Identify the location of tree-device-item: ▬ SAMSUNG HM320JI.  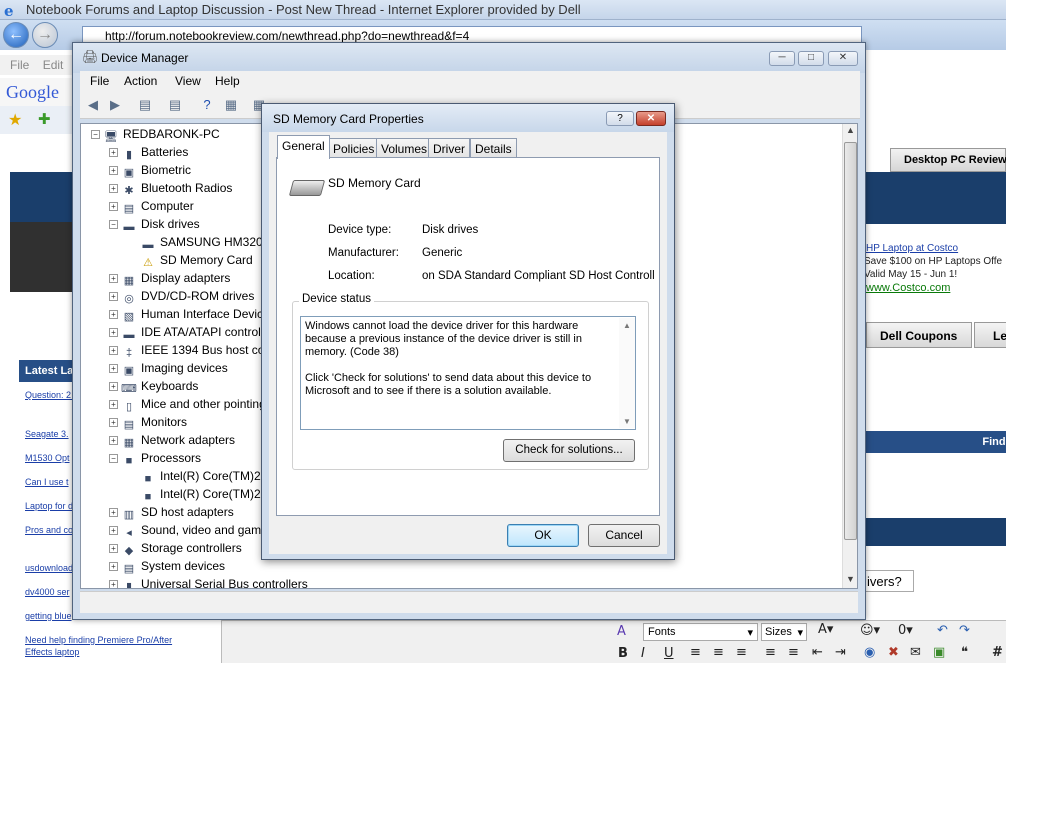
(206, 242).